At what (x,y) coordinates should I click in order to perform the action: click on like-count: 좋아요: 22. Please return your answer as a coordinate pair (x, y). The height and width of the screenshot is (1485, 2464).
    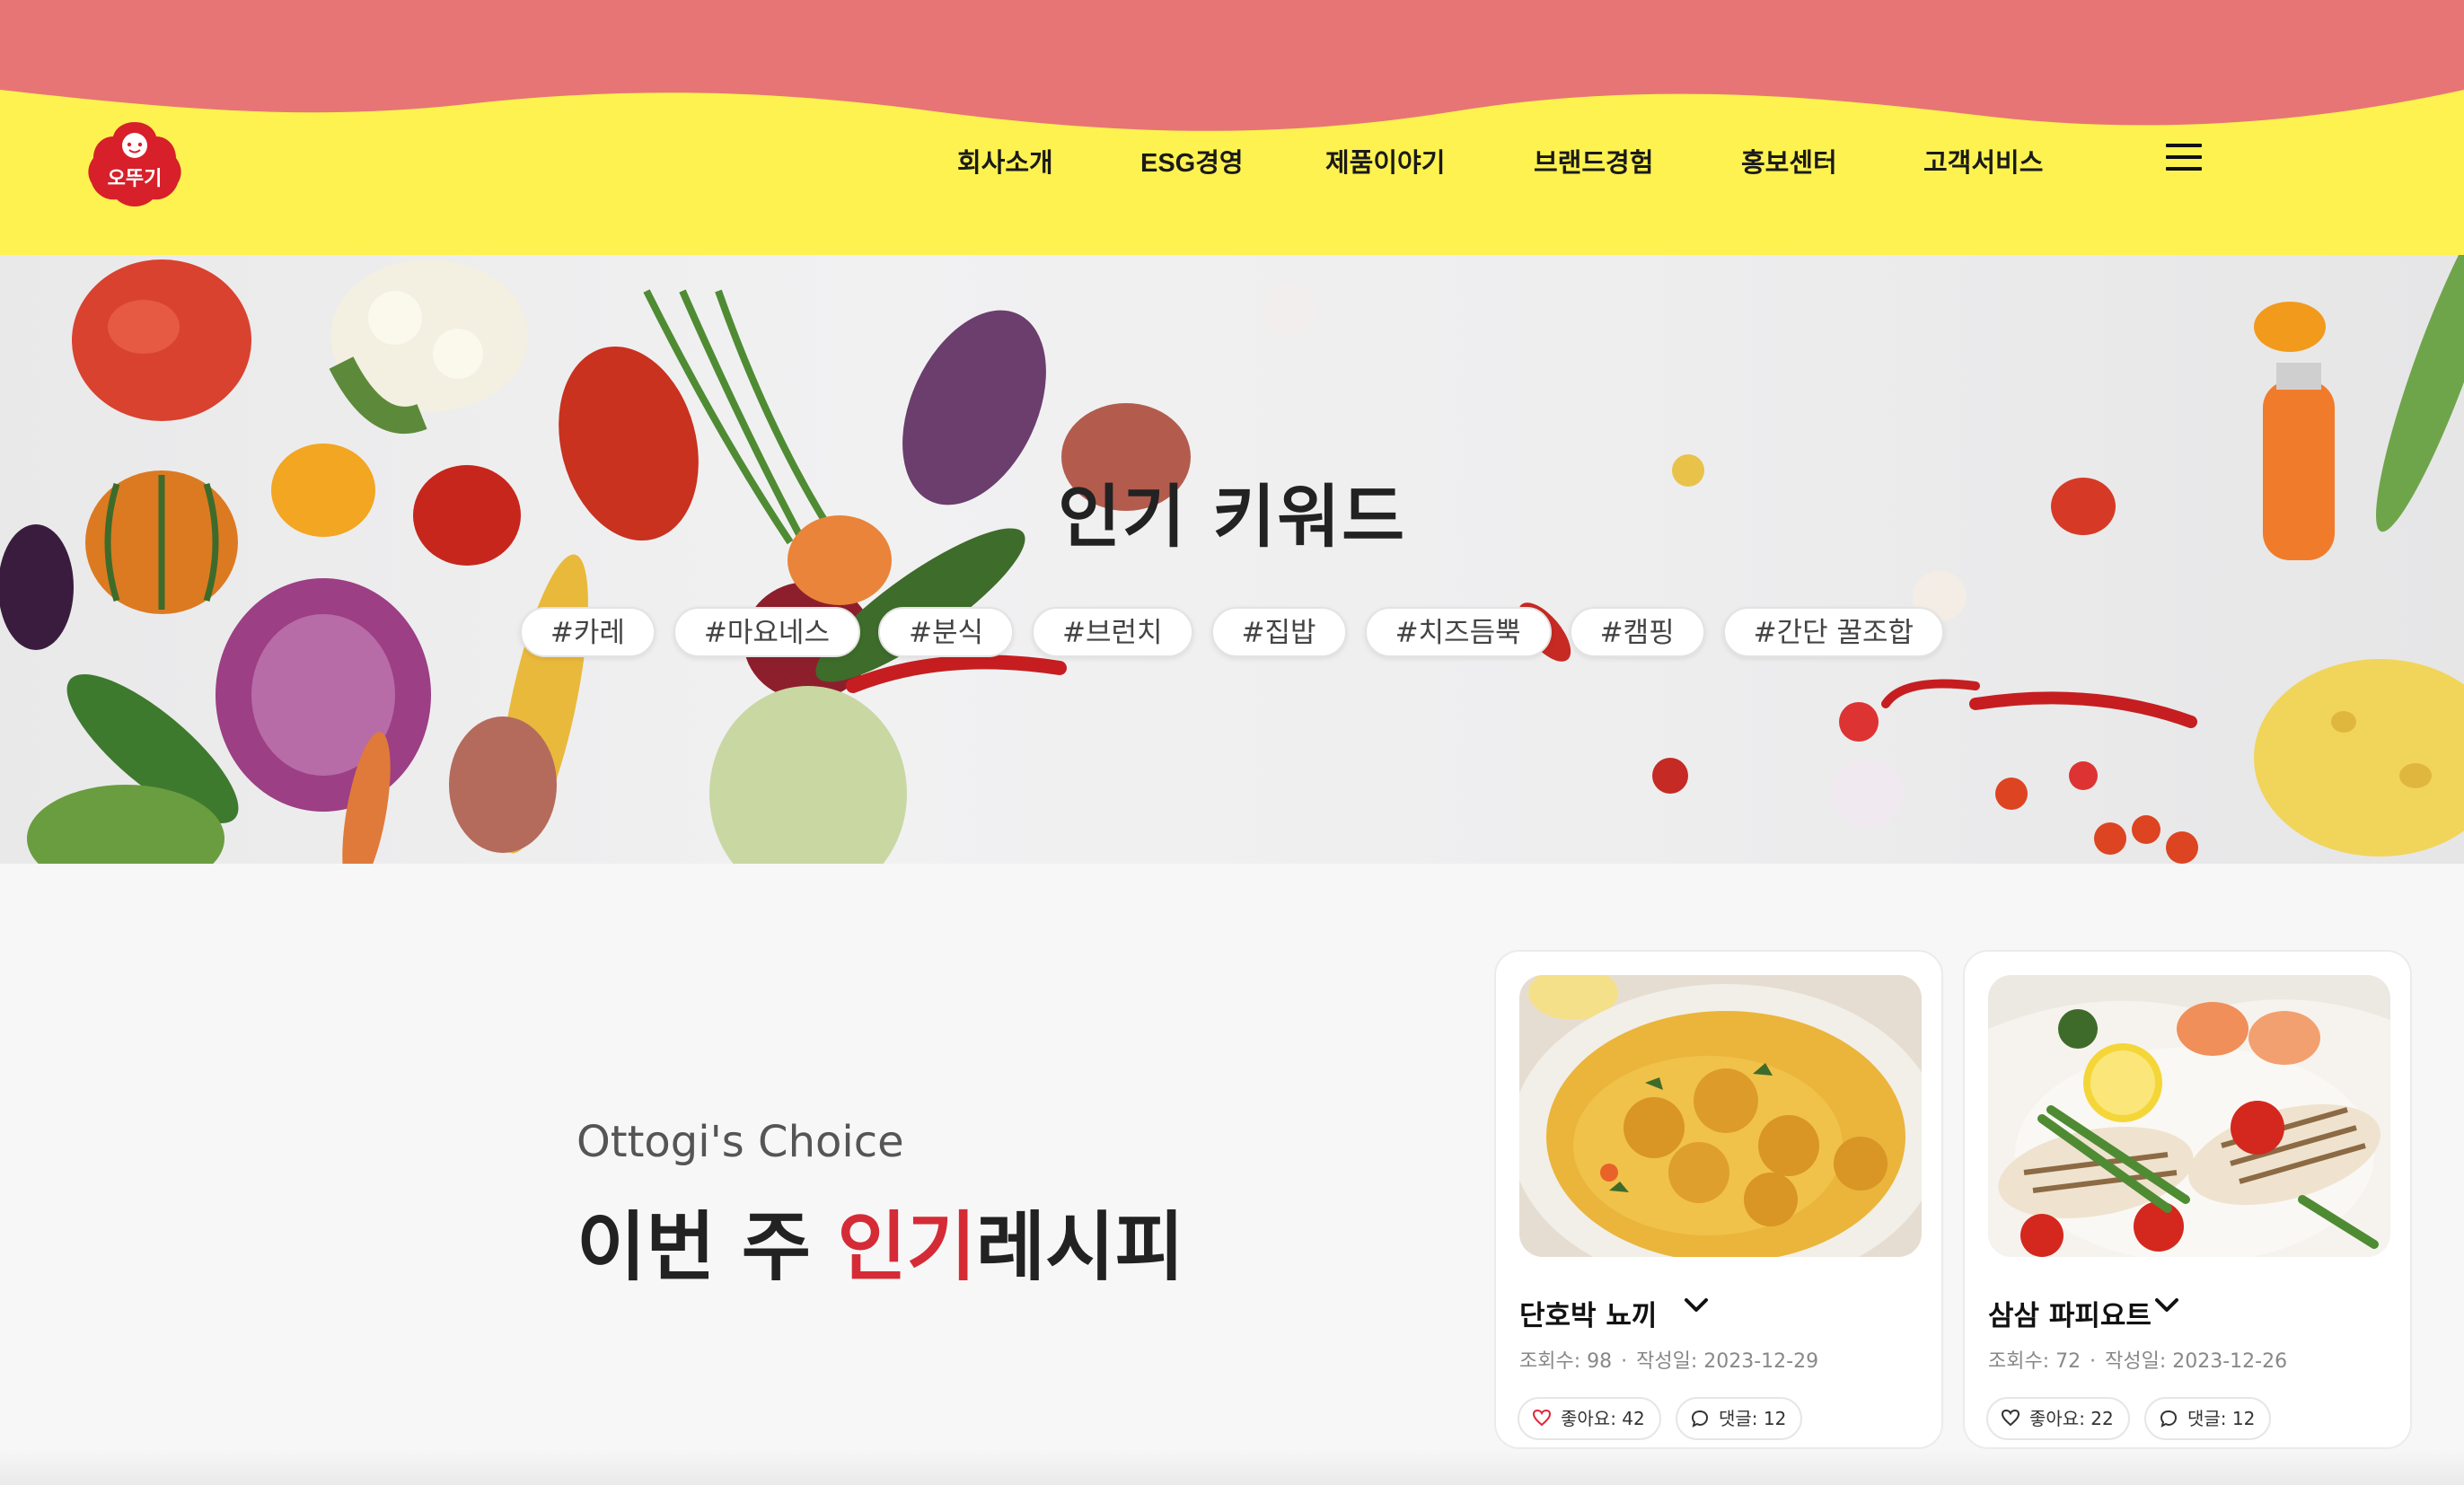
    Looking at the image, I should click on (2071, 1418).